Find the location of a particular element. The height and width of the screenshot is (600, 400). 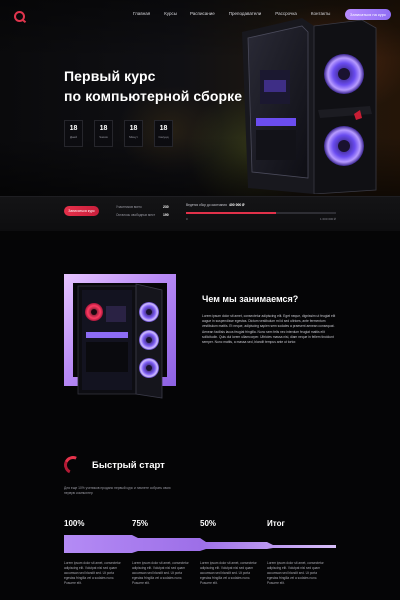

nav-item-contacts: Контакты is located at coordinates (320, 13).